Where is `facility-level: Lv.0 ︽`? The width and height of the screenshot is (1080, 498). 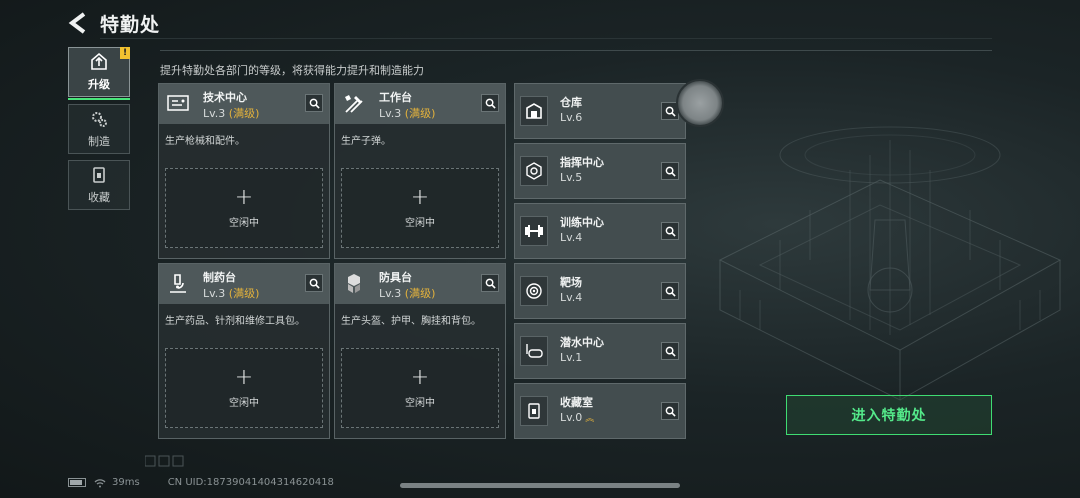
facility-level: Lv.0 ︽ is located at coordinates (577, 417).